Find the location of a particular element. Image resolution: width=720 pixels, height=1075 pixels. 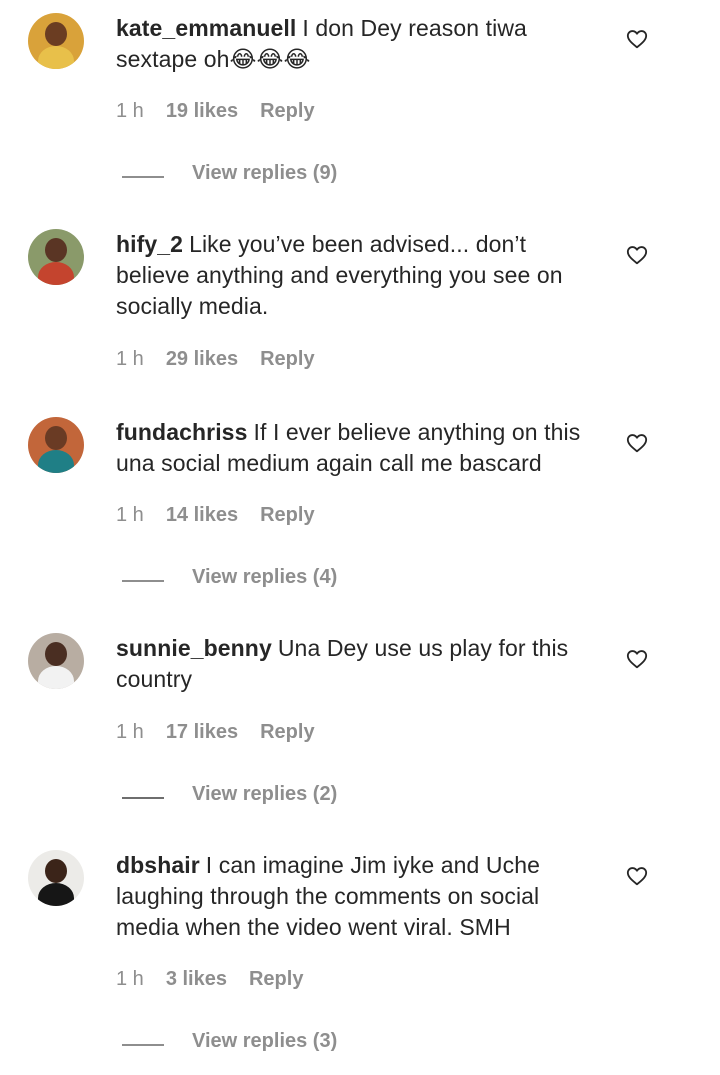

view-replies-label: View replies (3) is located at coordinates (264, 1041).